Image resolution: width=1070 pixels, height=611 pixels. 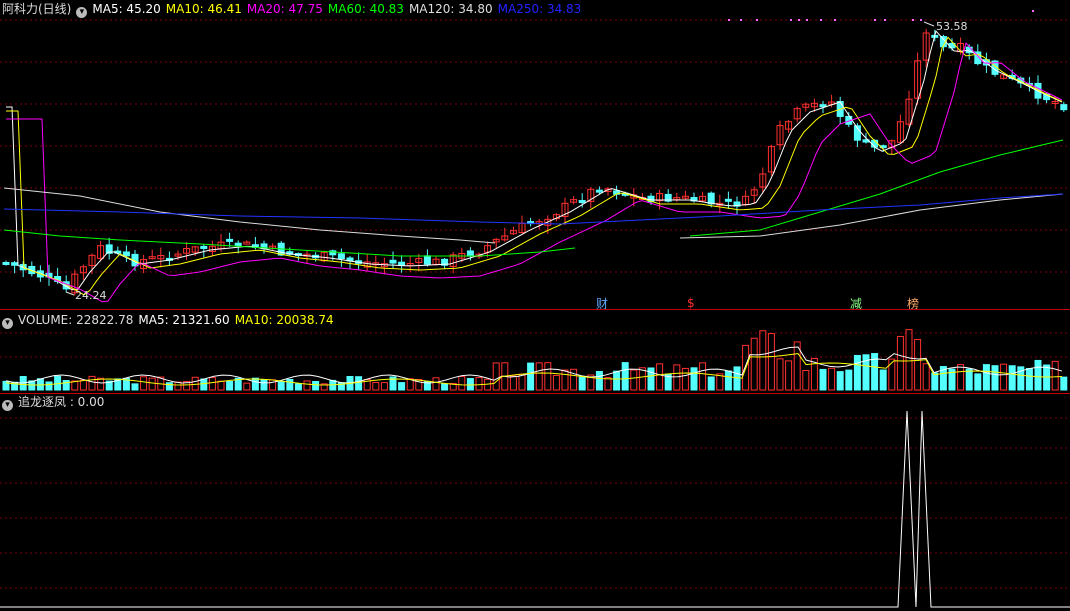 I want to click on ma10-label: MA10: 46.41, so click(x=203, y=9).